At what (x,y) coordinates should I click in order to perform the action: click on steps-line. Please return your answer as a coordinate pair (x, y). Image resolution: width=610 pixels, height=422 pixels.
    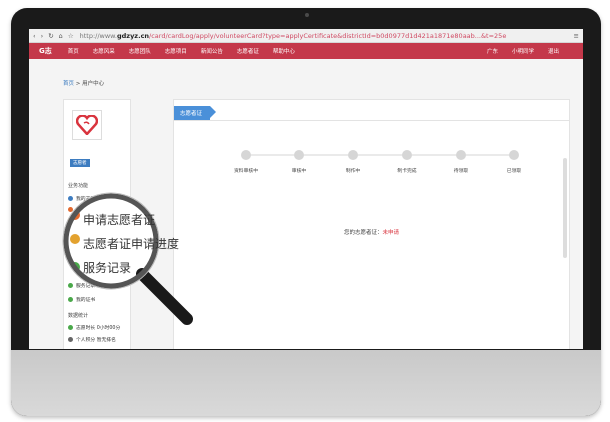
    Looking at the image, I should click on (380, 155).